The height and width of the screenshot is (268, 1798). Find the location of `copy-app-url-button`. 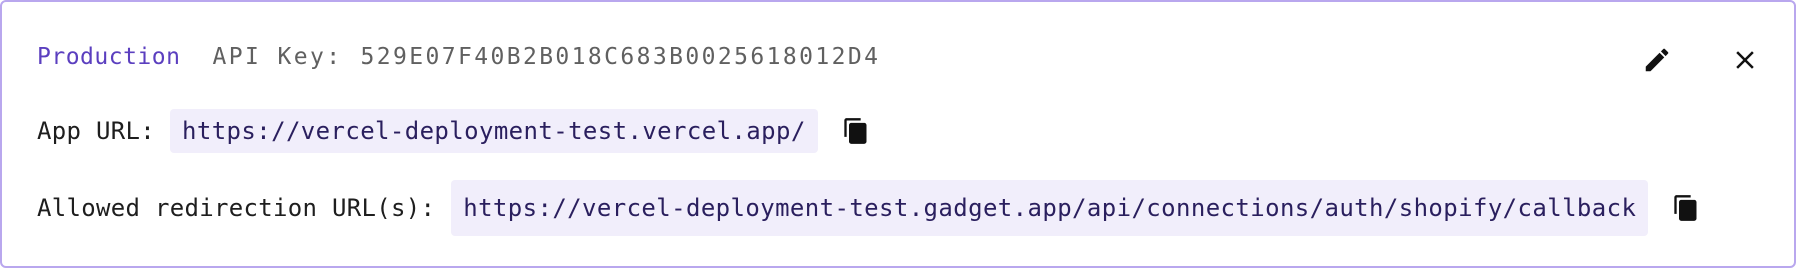

copy-app-url-button is located at coordinates (856, 131).